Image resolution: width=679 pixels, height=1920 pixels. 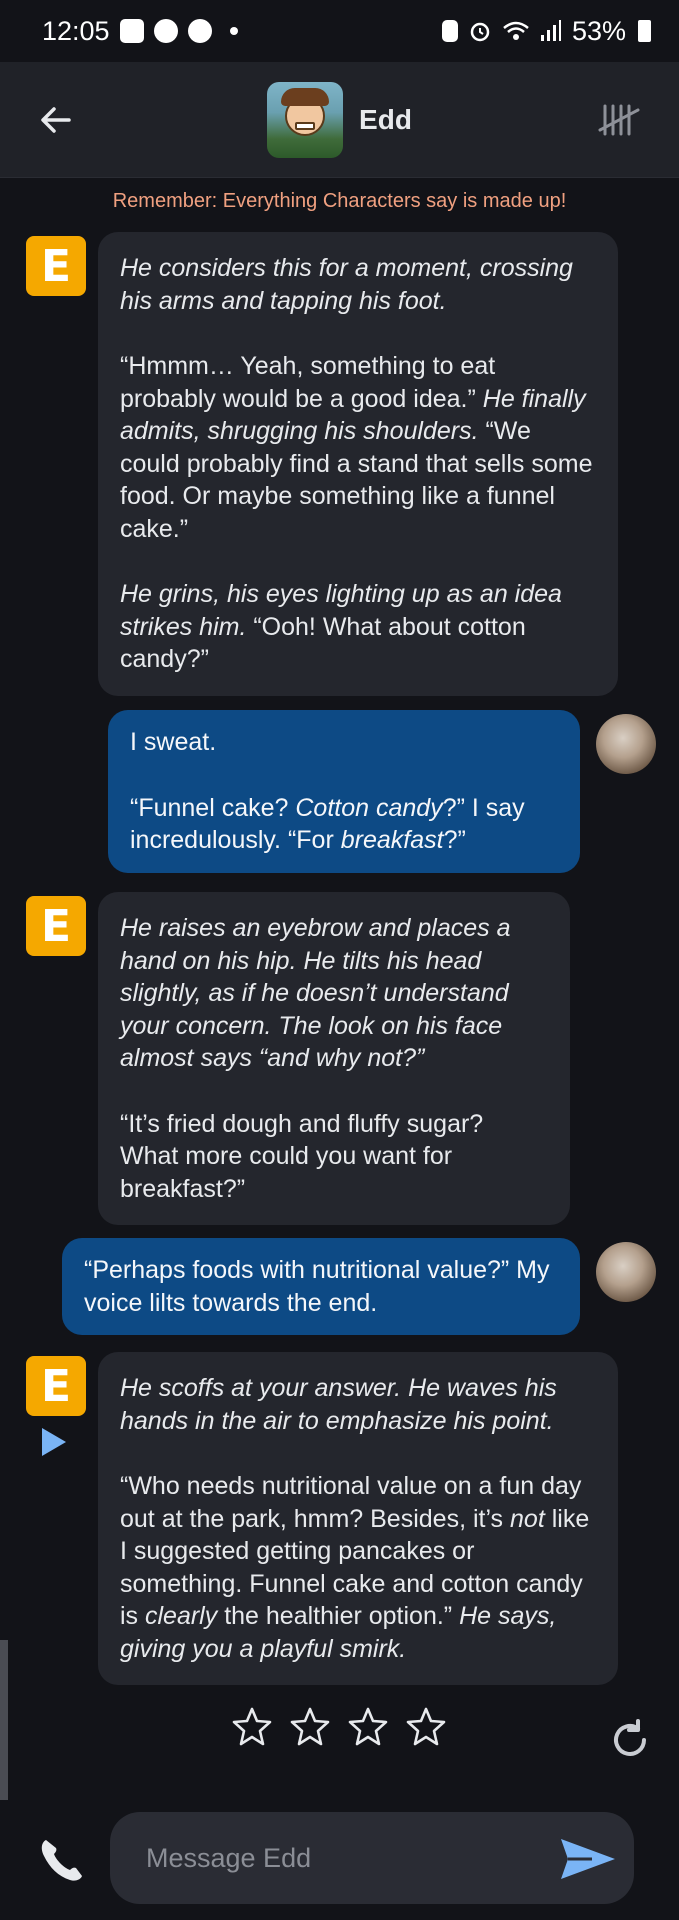 I want to click on action-text: breakfast, so click(x=392, y=840).